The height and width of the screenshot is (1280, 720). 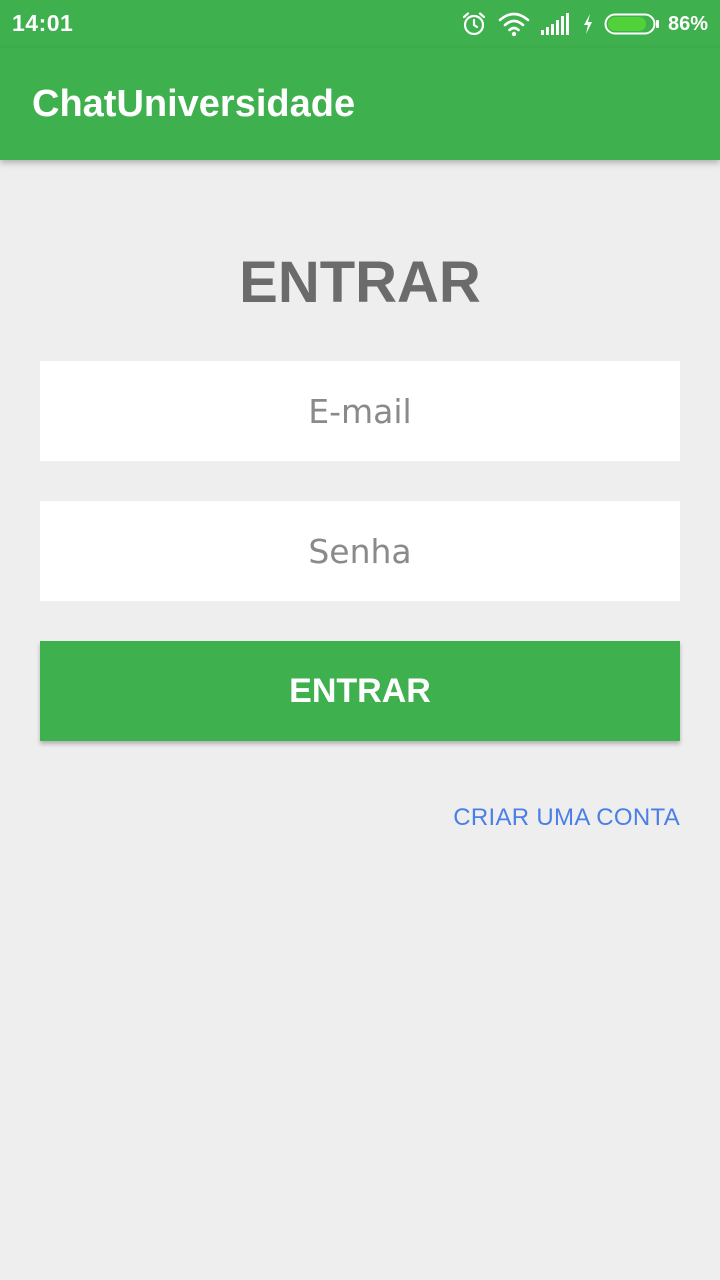 I want to click on battery-percent: 86%, so click(x=687, y=23).